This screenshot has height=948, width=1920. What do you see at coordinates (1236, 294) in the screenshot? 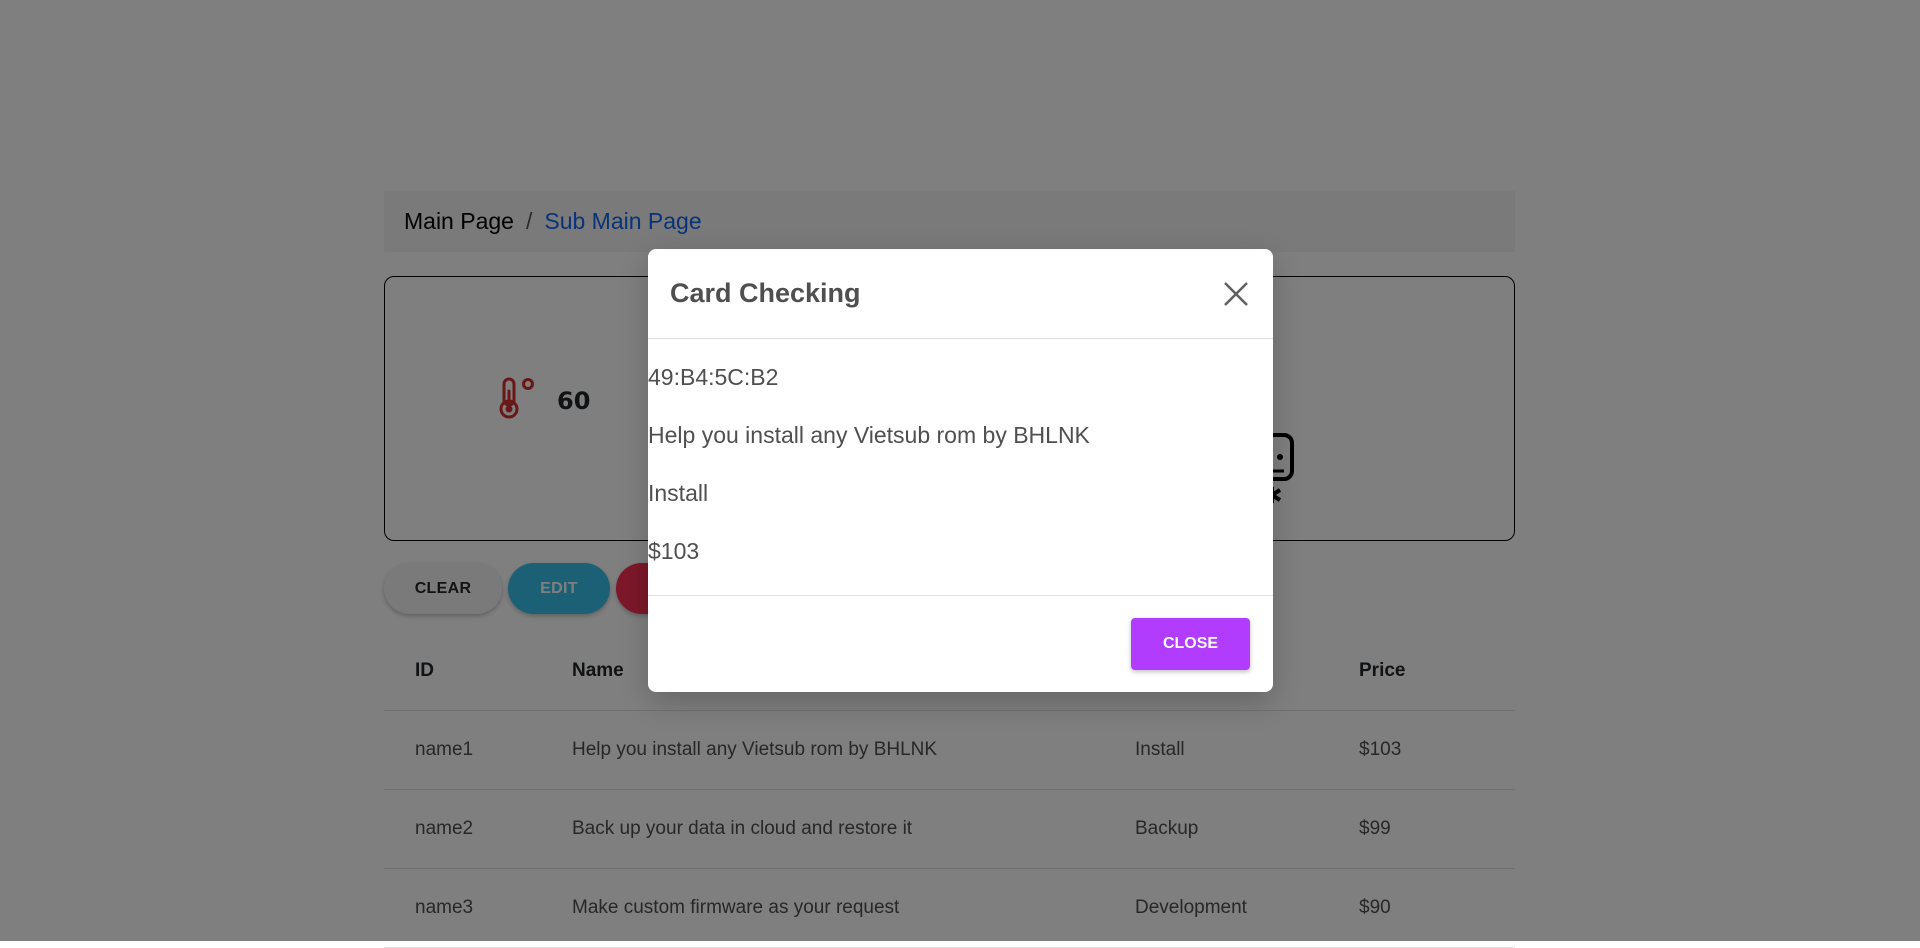
I see `close-icon` at bounding box center [1236, 294].